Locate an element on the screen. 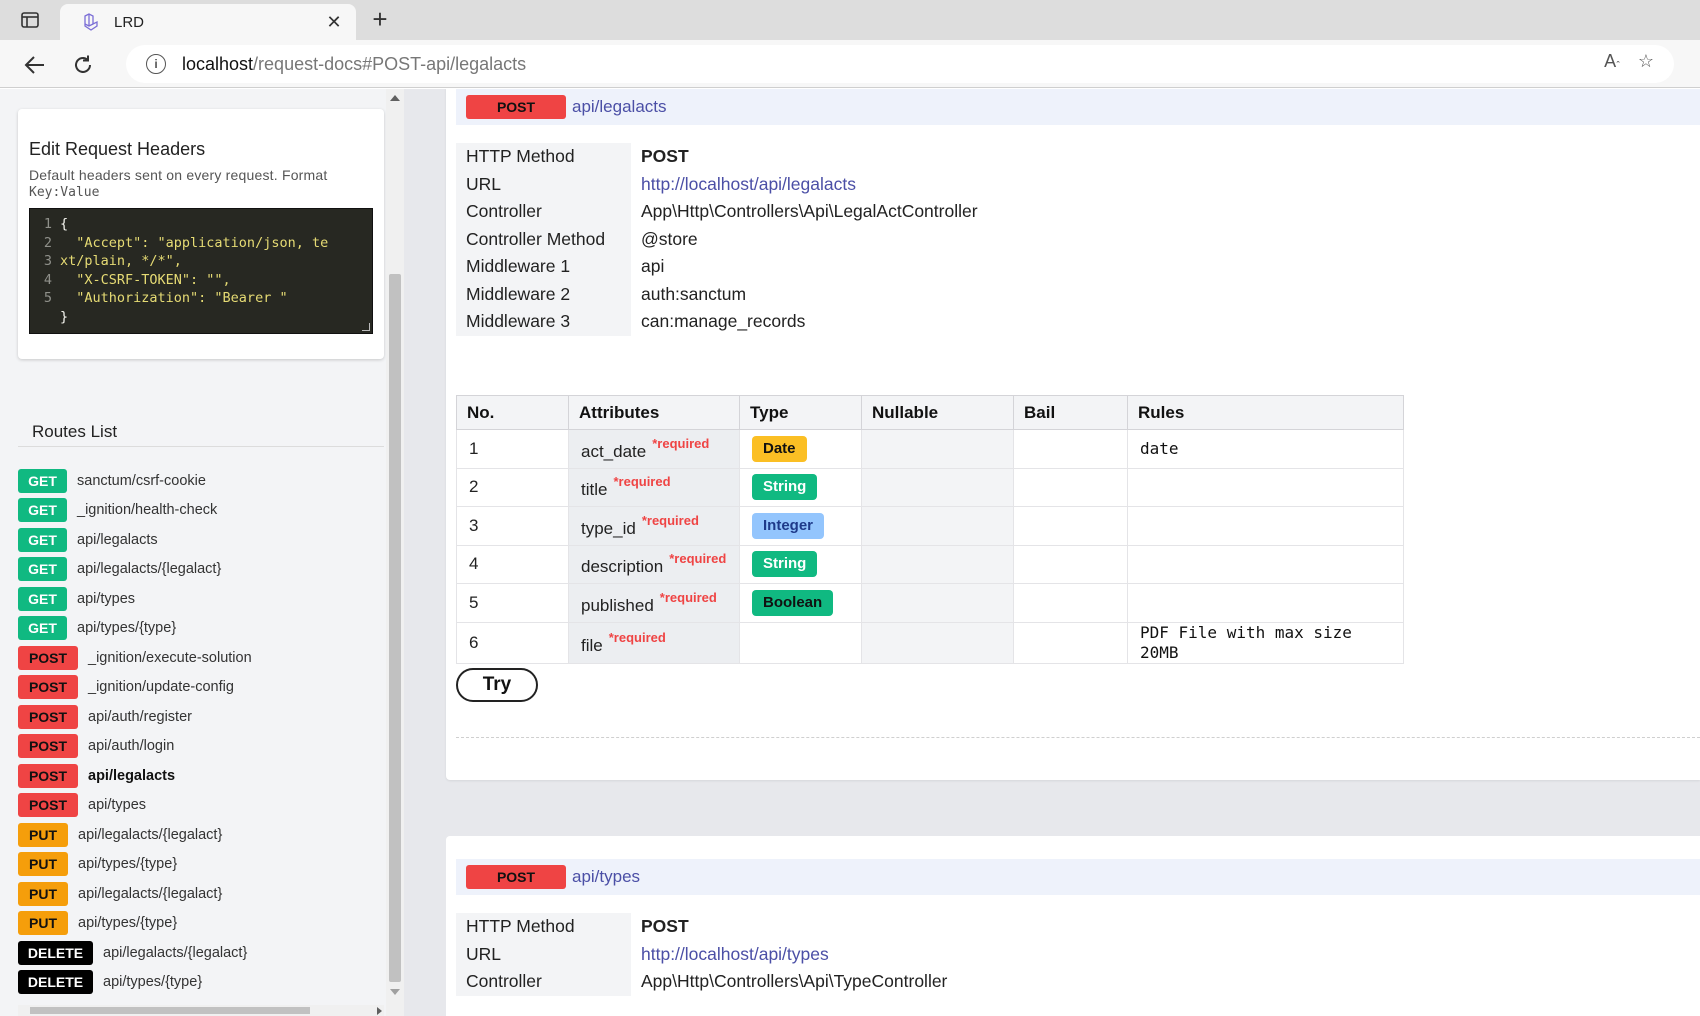  scroll-up-icon is located at coordinates (395, 98).